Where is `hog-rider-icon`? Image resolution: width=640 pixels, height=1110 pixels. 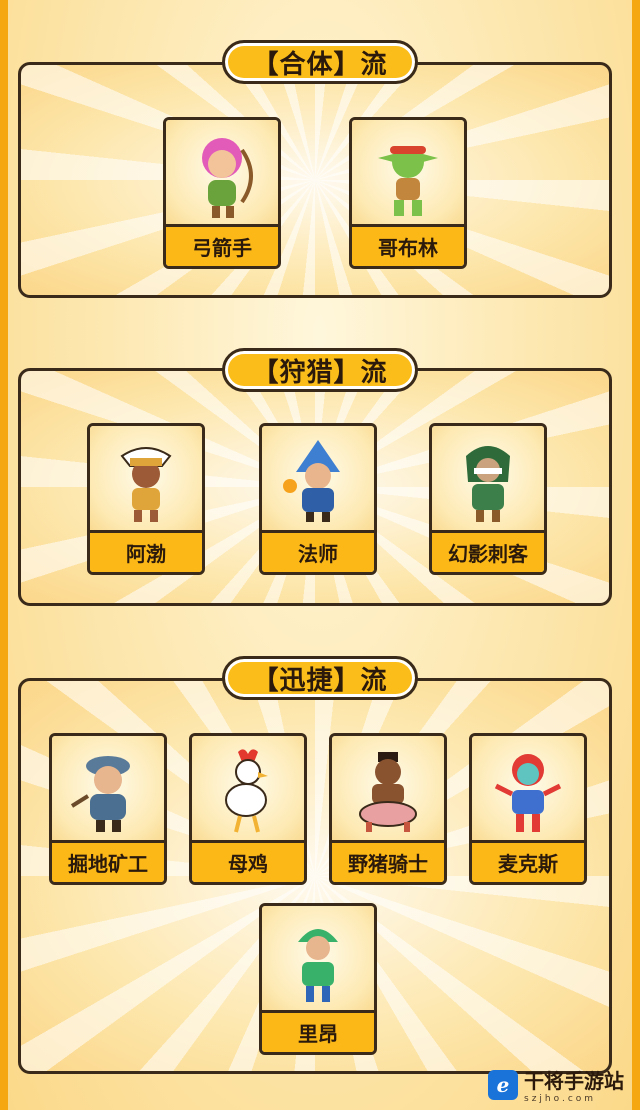
hog-rider-icon is located at coordinates (388, 789).